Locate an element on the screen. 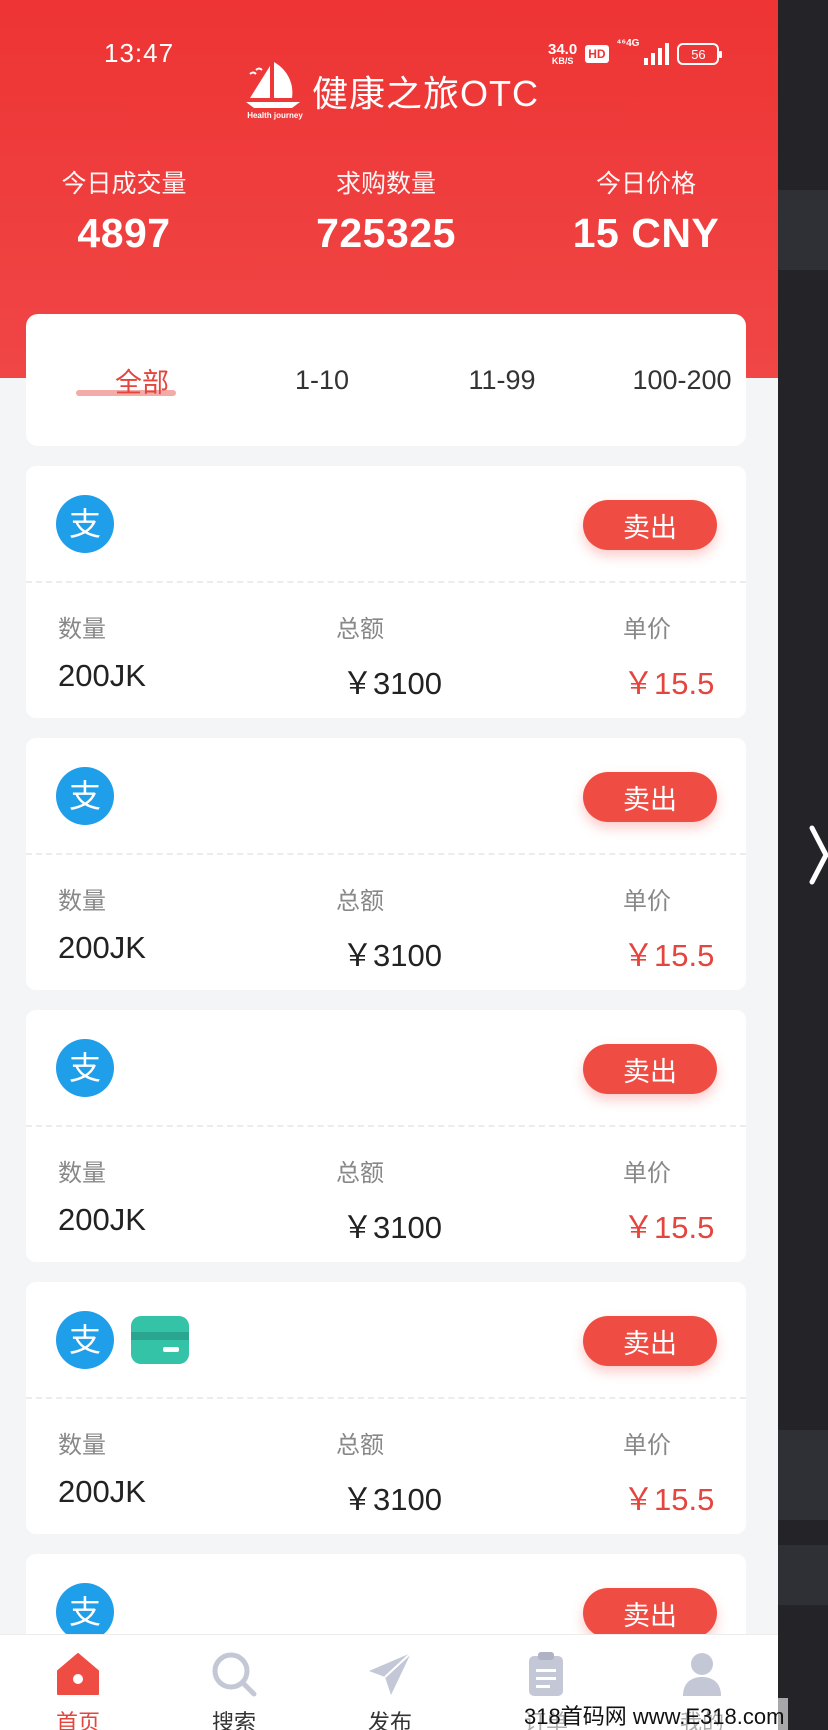 Image resolution: width=828 pixels, height=1730 pixels. signal-icon is located at coordinates (657, 54).